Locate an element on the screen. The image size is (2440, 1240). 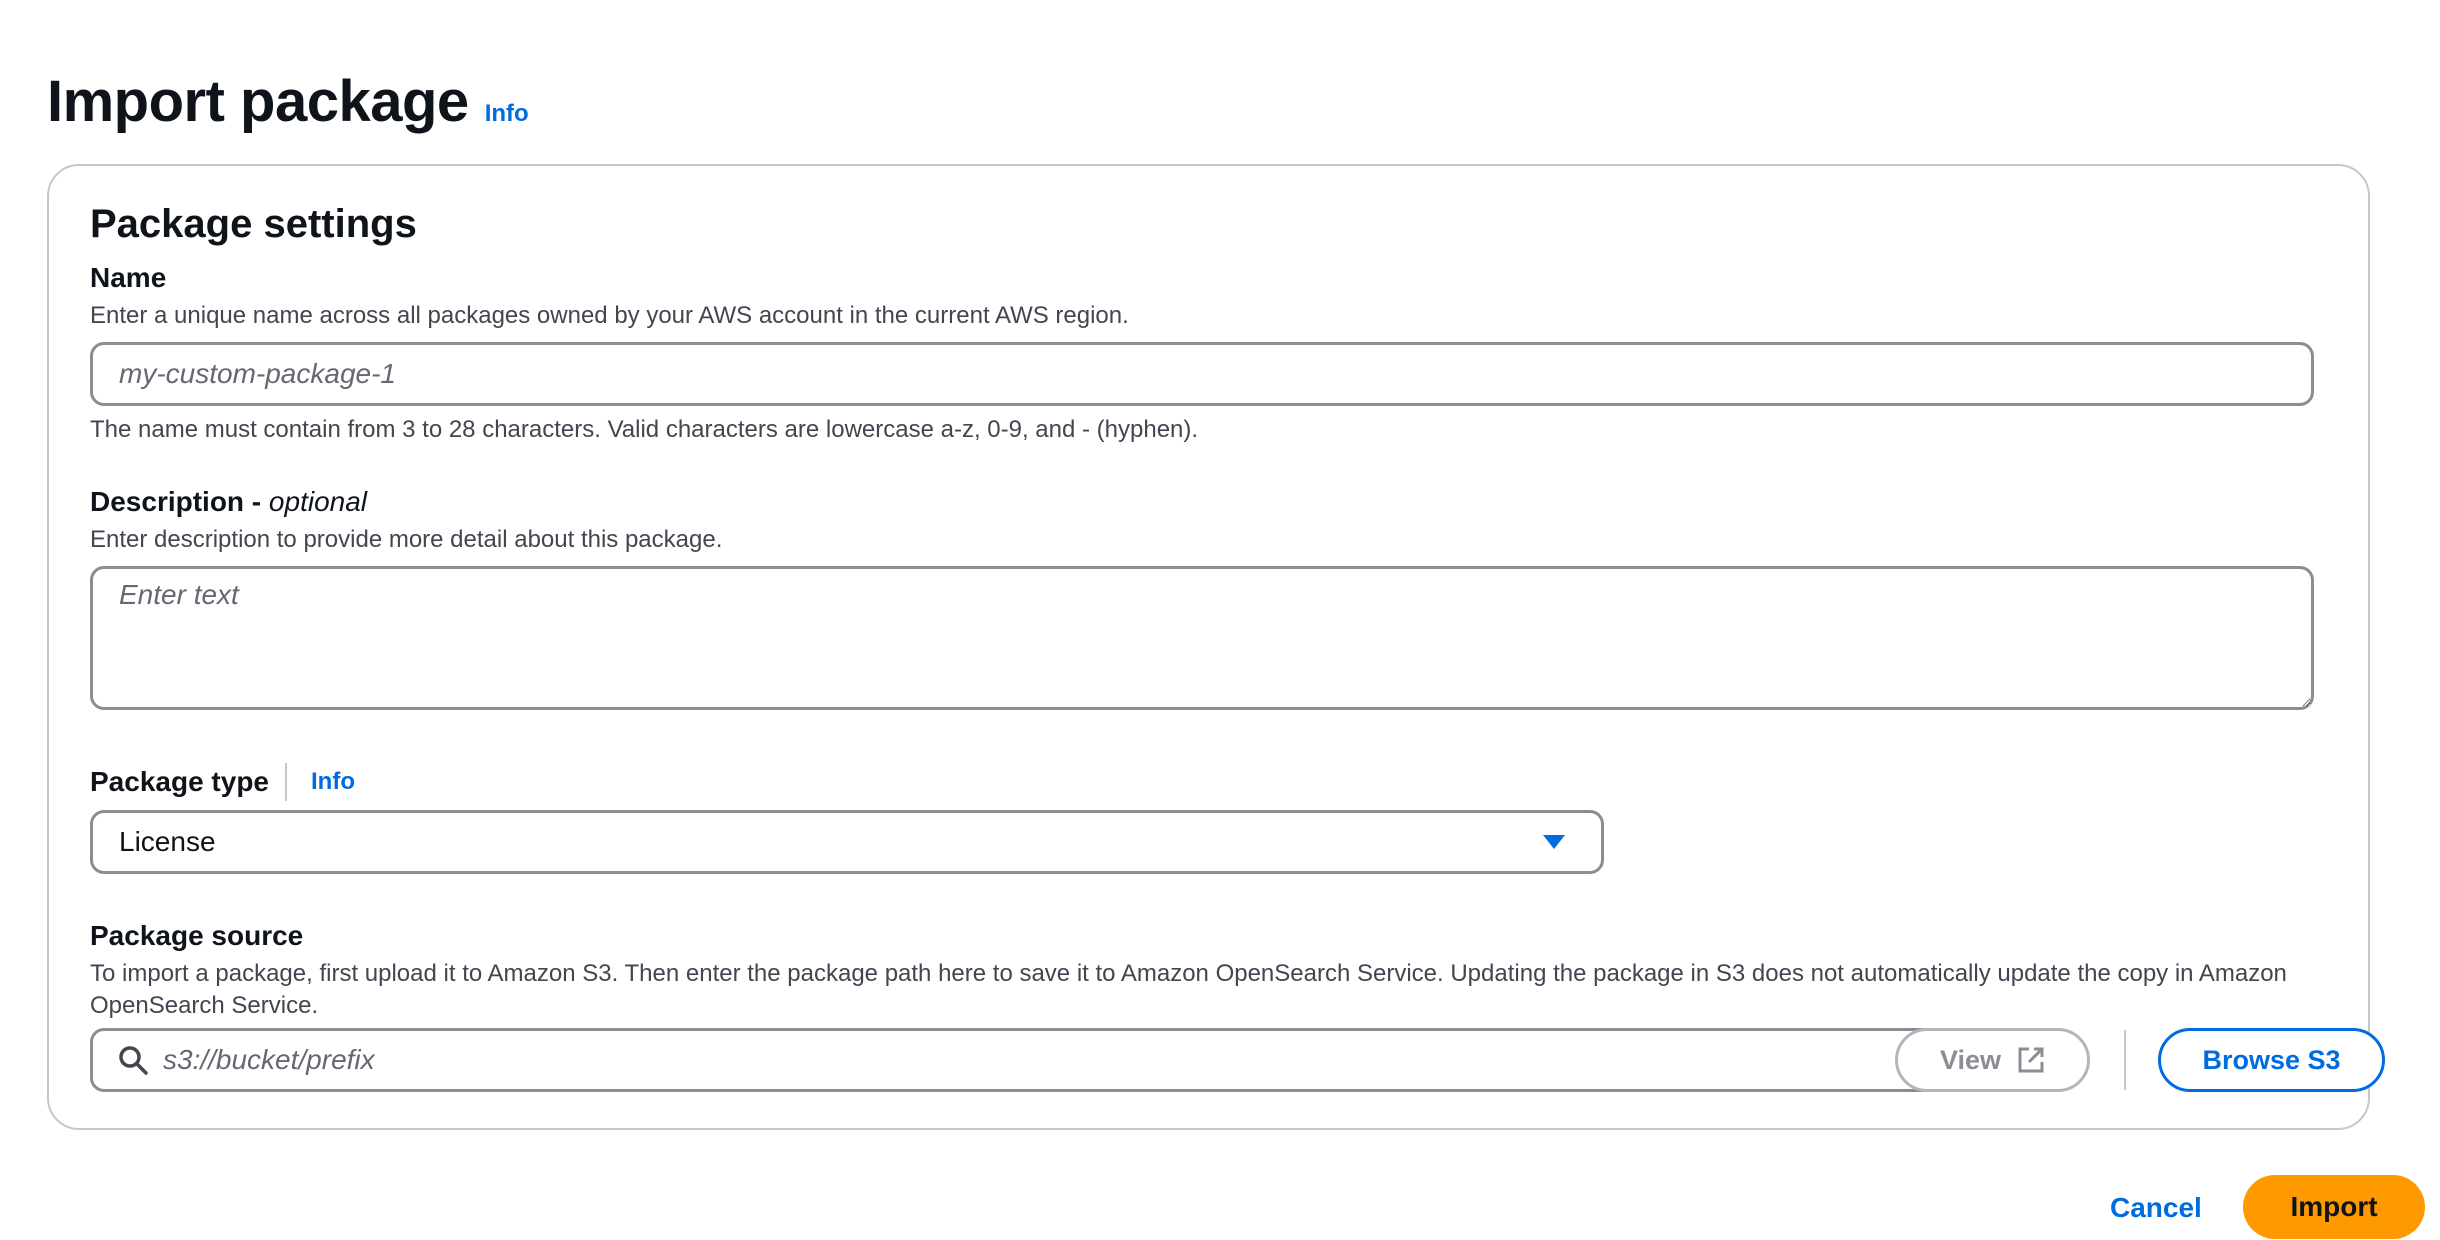
caret-down-icon is located at coordinates (1554, 842).